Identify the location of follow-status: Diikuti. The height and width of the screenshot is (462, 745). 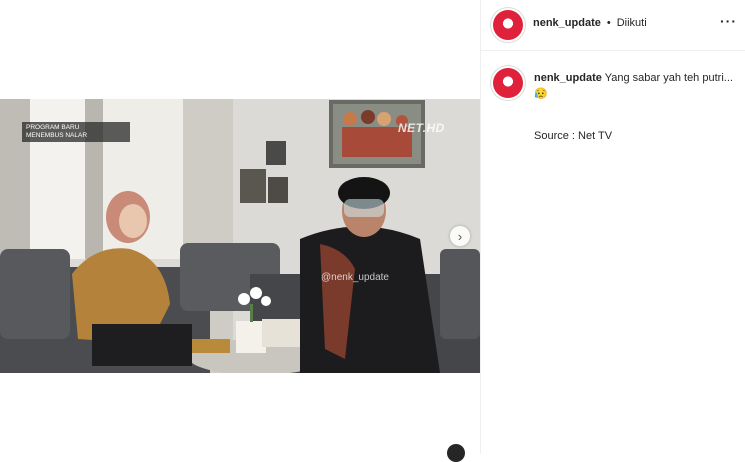
(632, 23).